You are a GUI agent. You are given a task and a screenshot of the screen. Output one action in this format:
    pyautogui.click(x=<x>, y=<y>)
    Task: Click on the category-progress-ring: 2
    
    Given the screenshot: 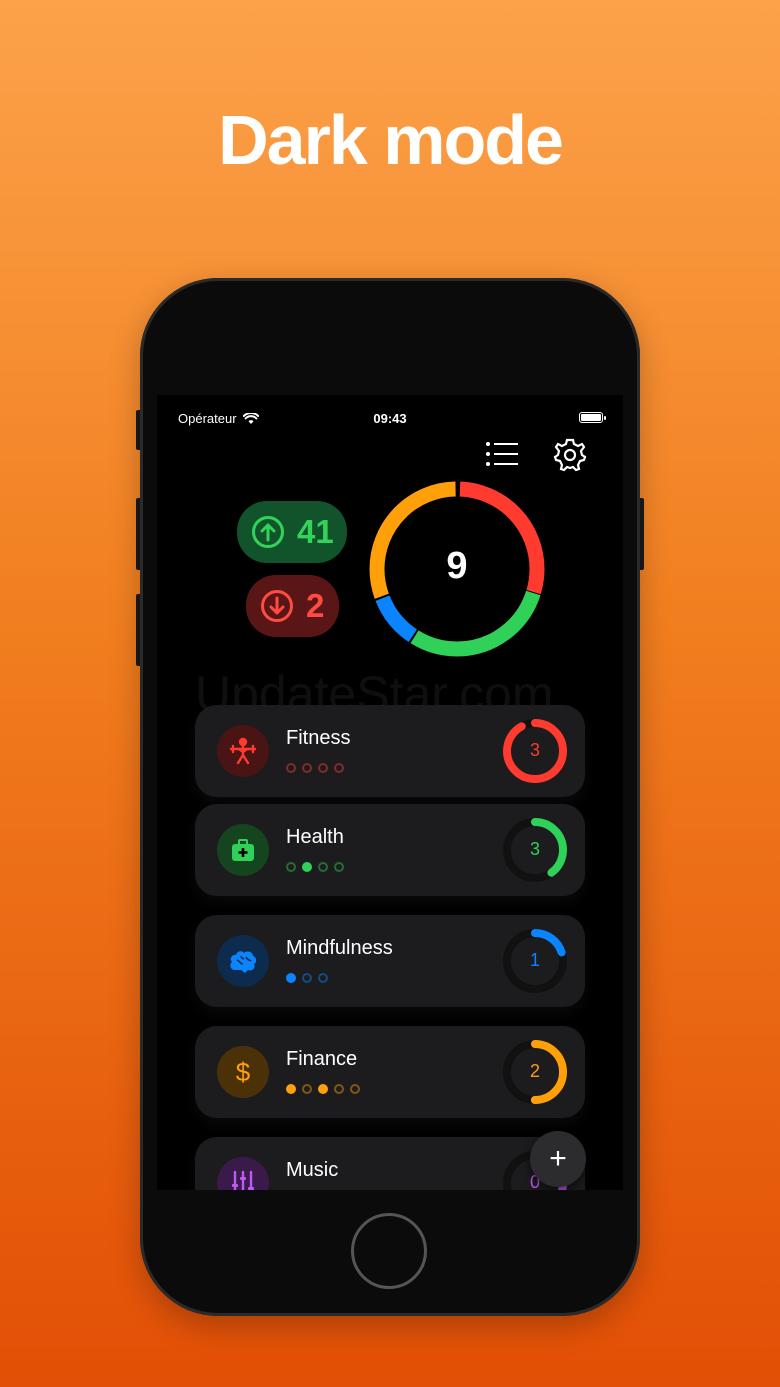 What is the action you would take?
    pyautogui.click(x=535, y=1072)
    